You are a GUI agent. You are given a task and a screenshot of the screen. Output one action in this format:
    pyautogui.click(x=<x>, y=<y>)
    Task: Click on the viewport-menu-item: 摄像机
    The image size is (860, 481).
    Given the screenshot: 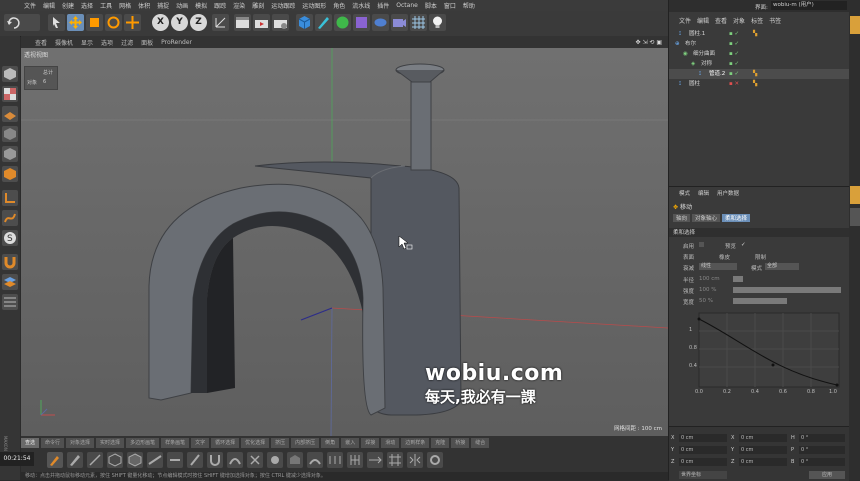 What is the action you would take?
    pyautogui.click(x=64, y=42)
    